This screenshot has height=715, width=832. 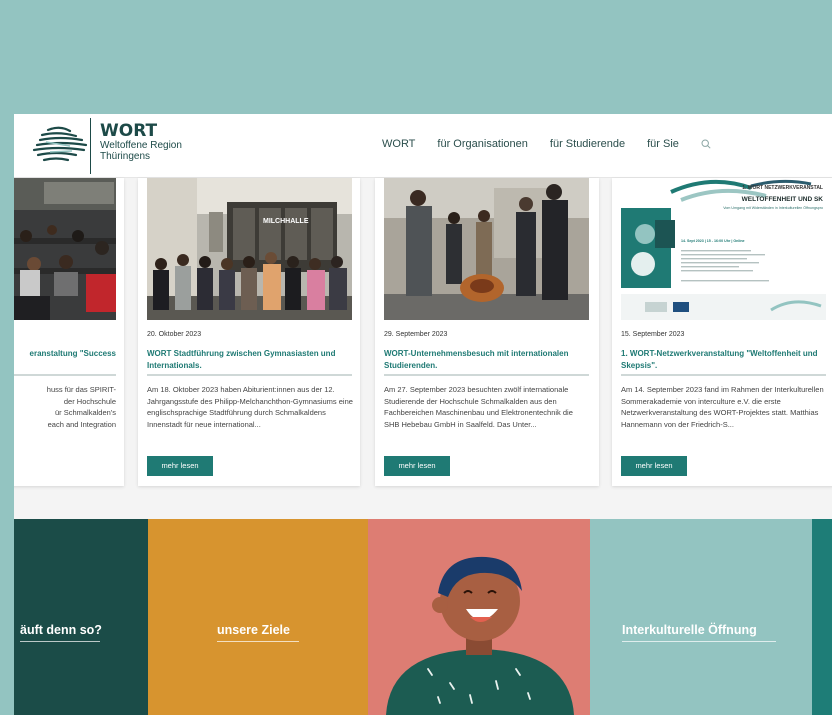 I want to click on brand-block: WORT Weltoffene Region Thüringens, so click(x=141, y=142).